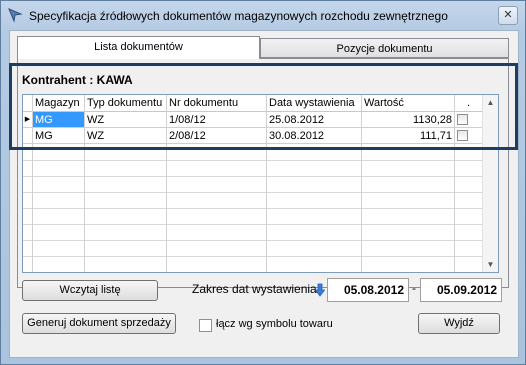  Describe the element at coordinates (90, 290) in the screenshot. I see `load-list-button: Wczytaj listę` at that location.